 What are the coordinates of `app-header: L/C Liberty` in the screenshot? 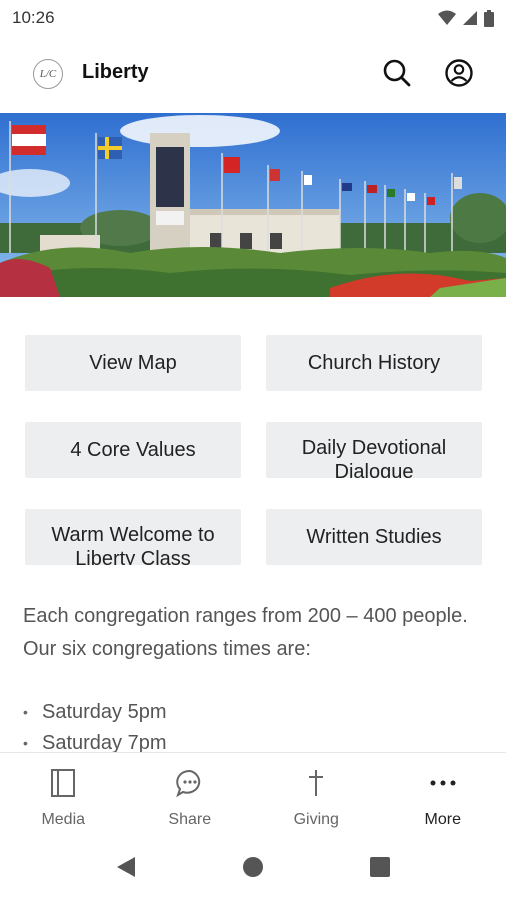 It's located at (253, 74).